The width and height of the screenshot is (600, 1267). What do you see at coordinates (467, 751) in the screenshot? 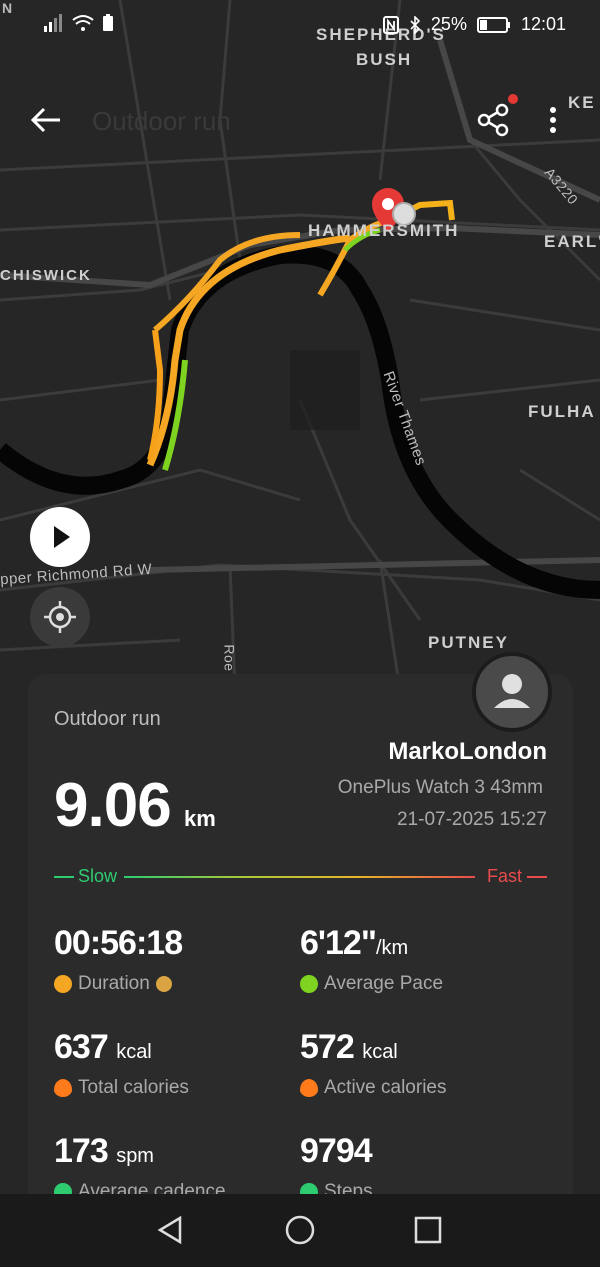
I see `username: MarkoLondon` at bounding box center [467, 751].